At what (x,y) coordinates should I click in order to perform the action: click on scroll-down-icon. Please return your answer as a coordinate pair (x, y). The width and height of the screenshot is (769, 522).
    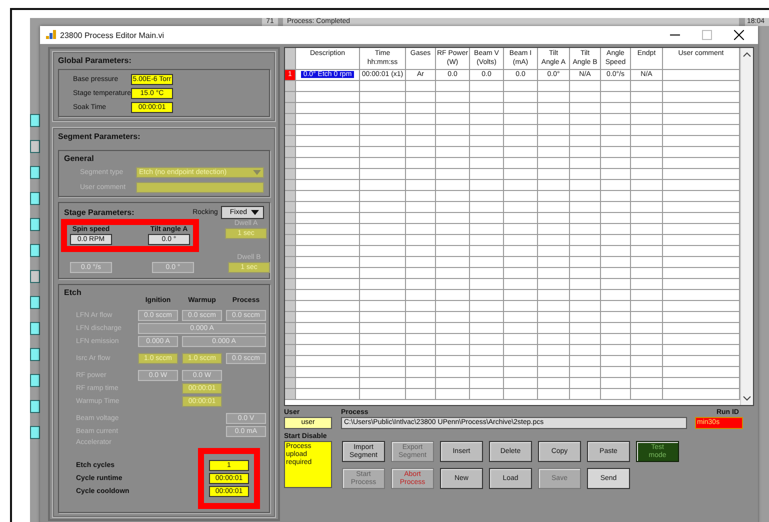
    Looking at the image, I should click on (747, 398).